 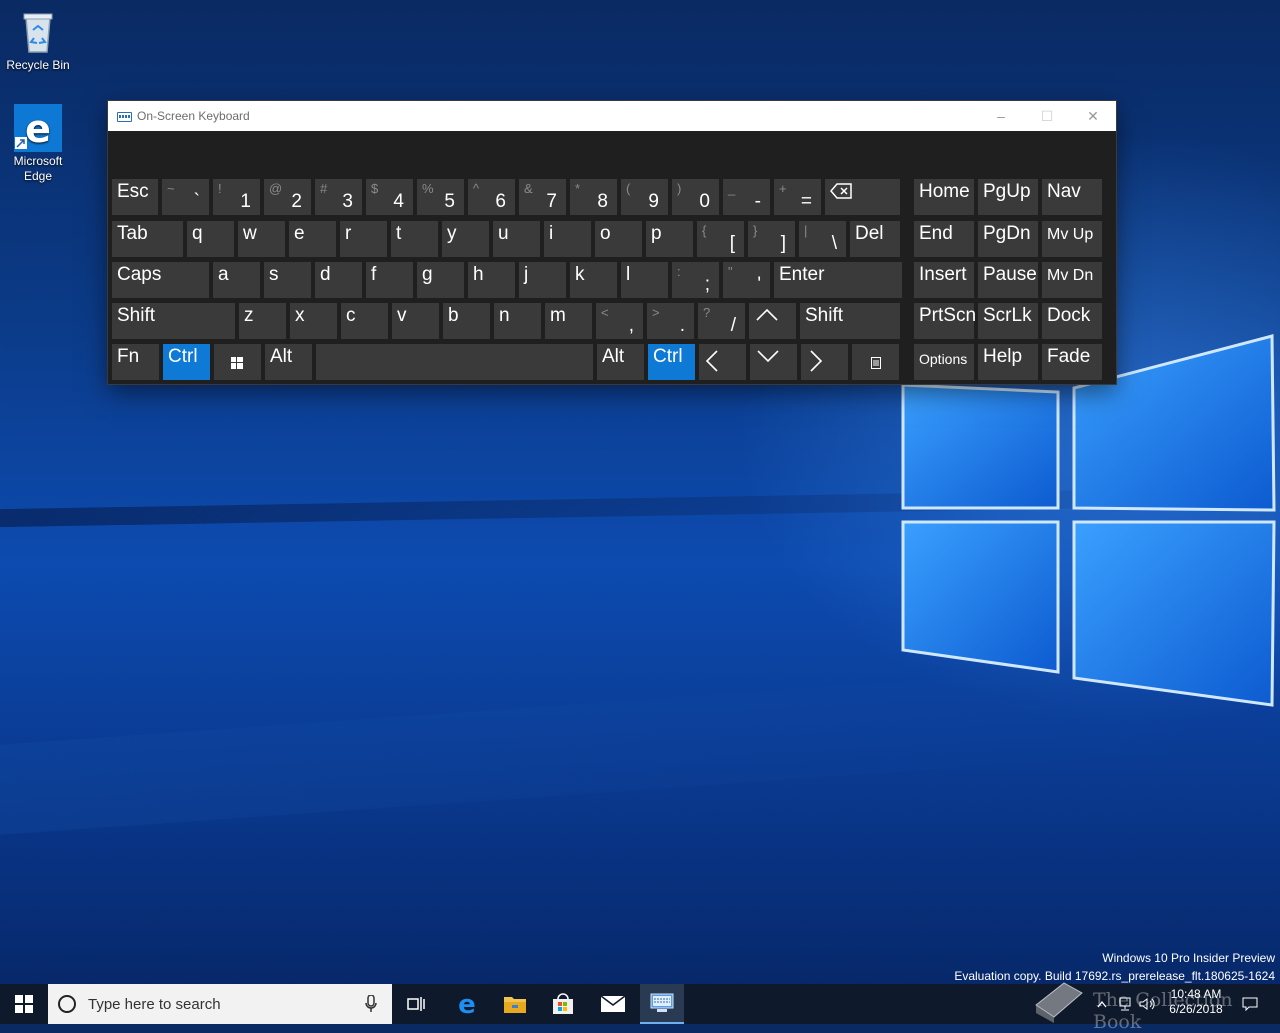 What do you see at coordinates (515, 1004) in the screenshot?
I see `taskbar-file-explorer` at bounding box center [515, 1004].